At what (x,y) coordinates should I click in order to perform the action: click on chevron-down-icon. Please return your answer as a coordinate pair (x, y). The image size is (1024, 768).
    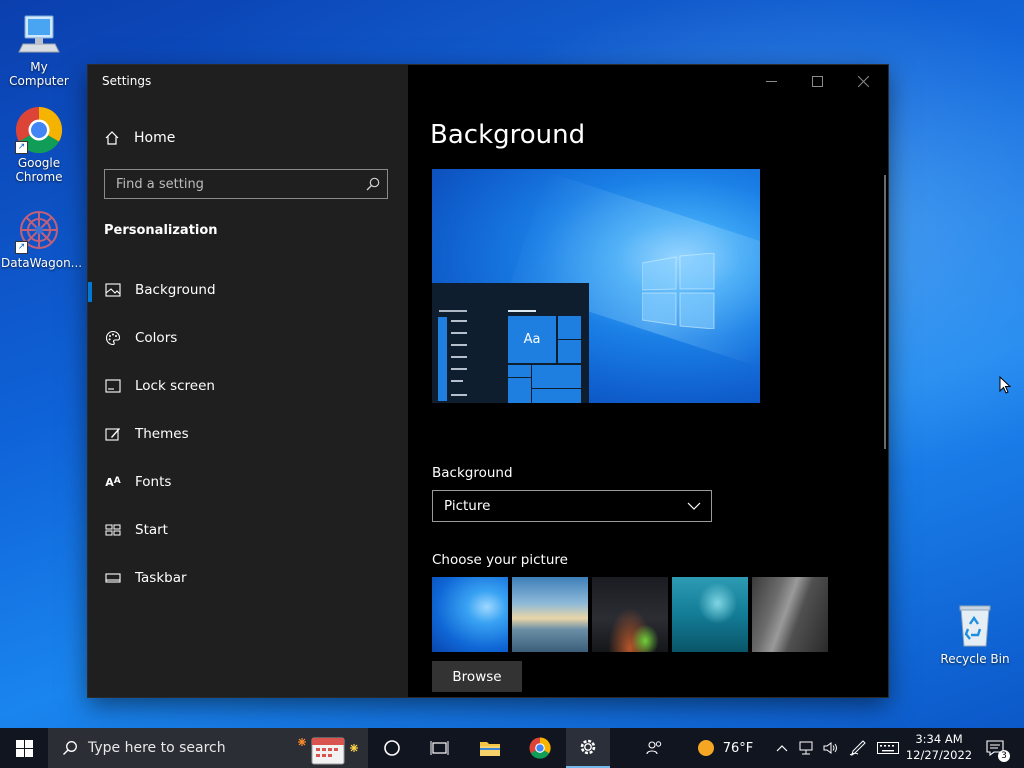
    Looking at the image, I should click on (694, 506).